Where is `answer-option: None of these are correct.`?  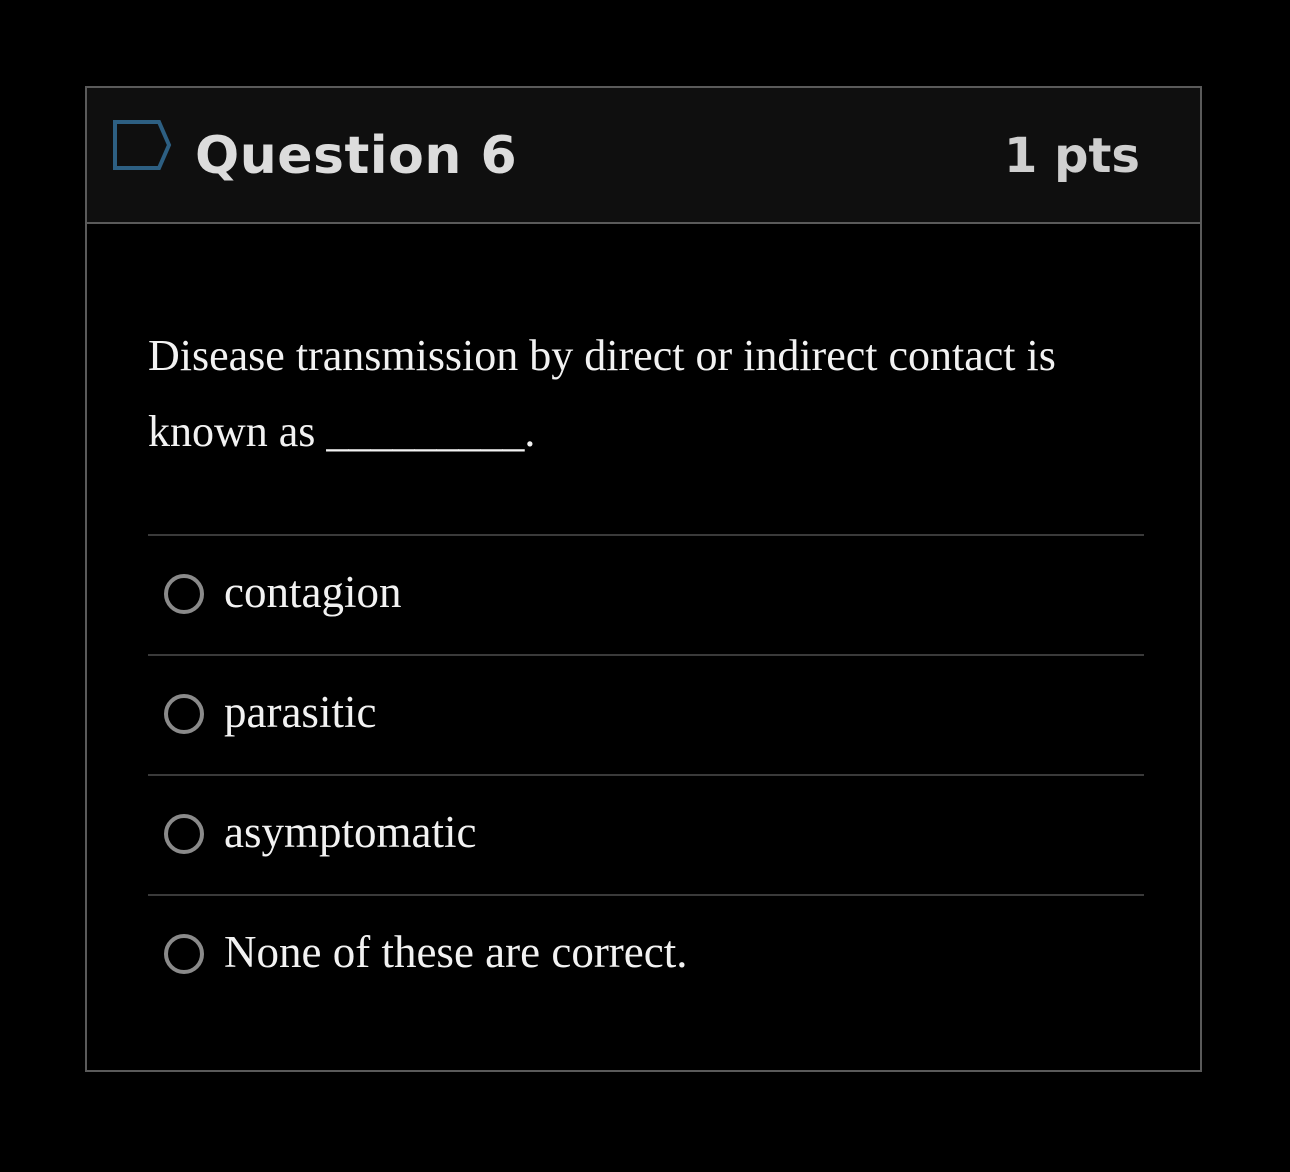
answer-option: None of these are correct. is located at coordinates (646, 954).